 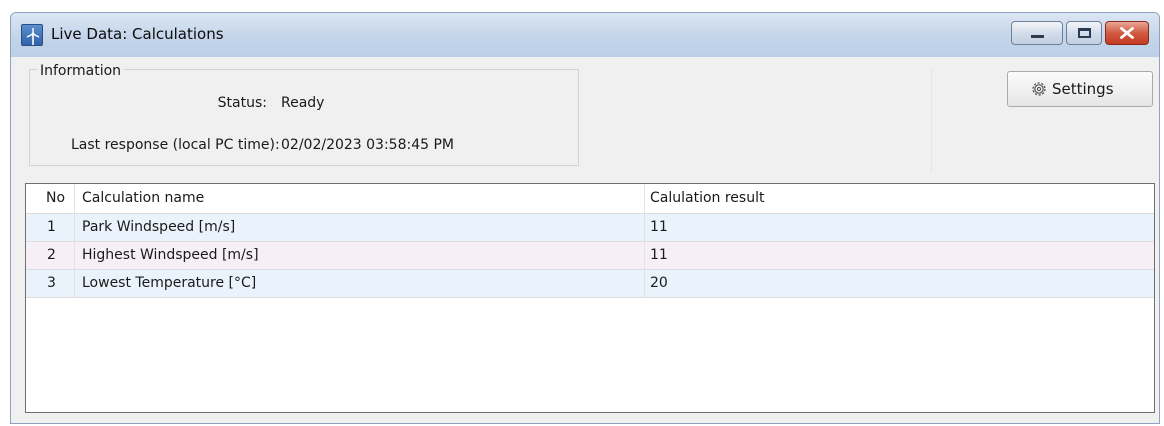 I want to click on settings-button: Settings, so click(x=1080, y=89).